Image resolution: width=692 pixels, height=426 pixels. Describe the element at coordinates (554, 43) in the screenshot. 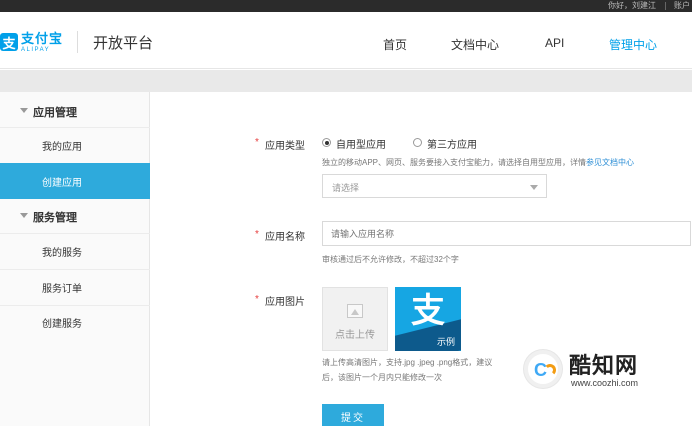

I see `nav-api: API` at that location.